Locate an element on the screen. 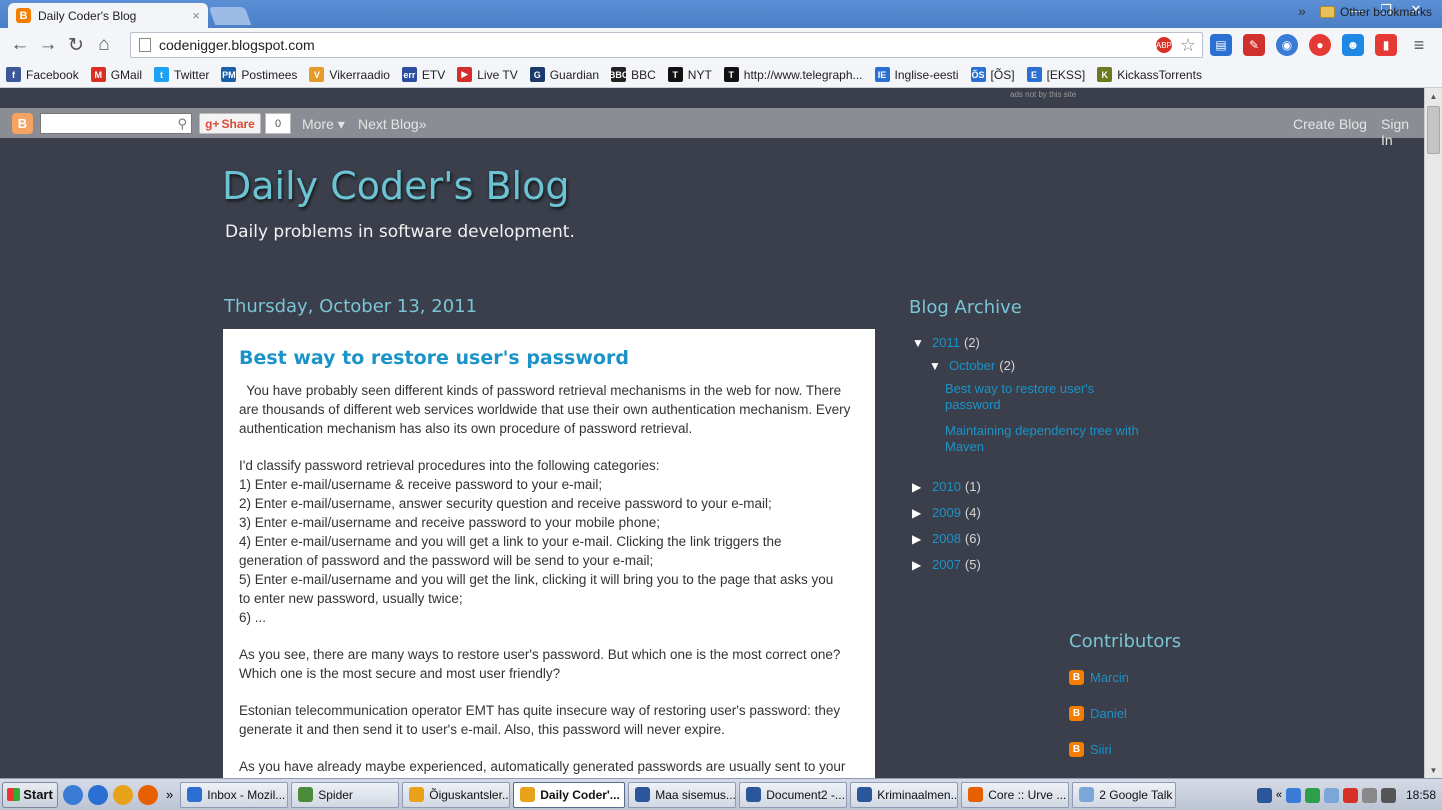 This screenshot has width=1442, height=810. more-menu: More ▾ is located at coordinates (323, 124).